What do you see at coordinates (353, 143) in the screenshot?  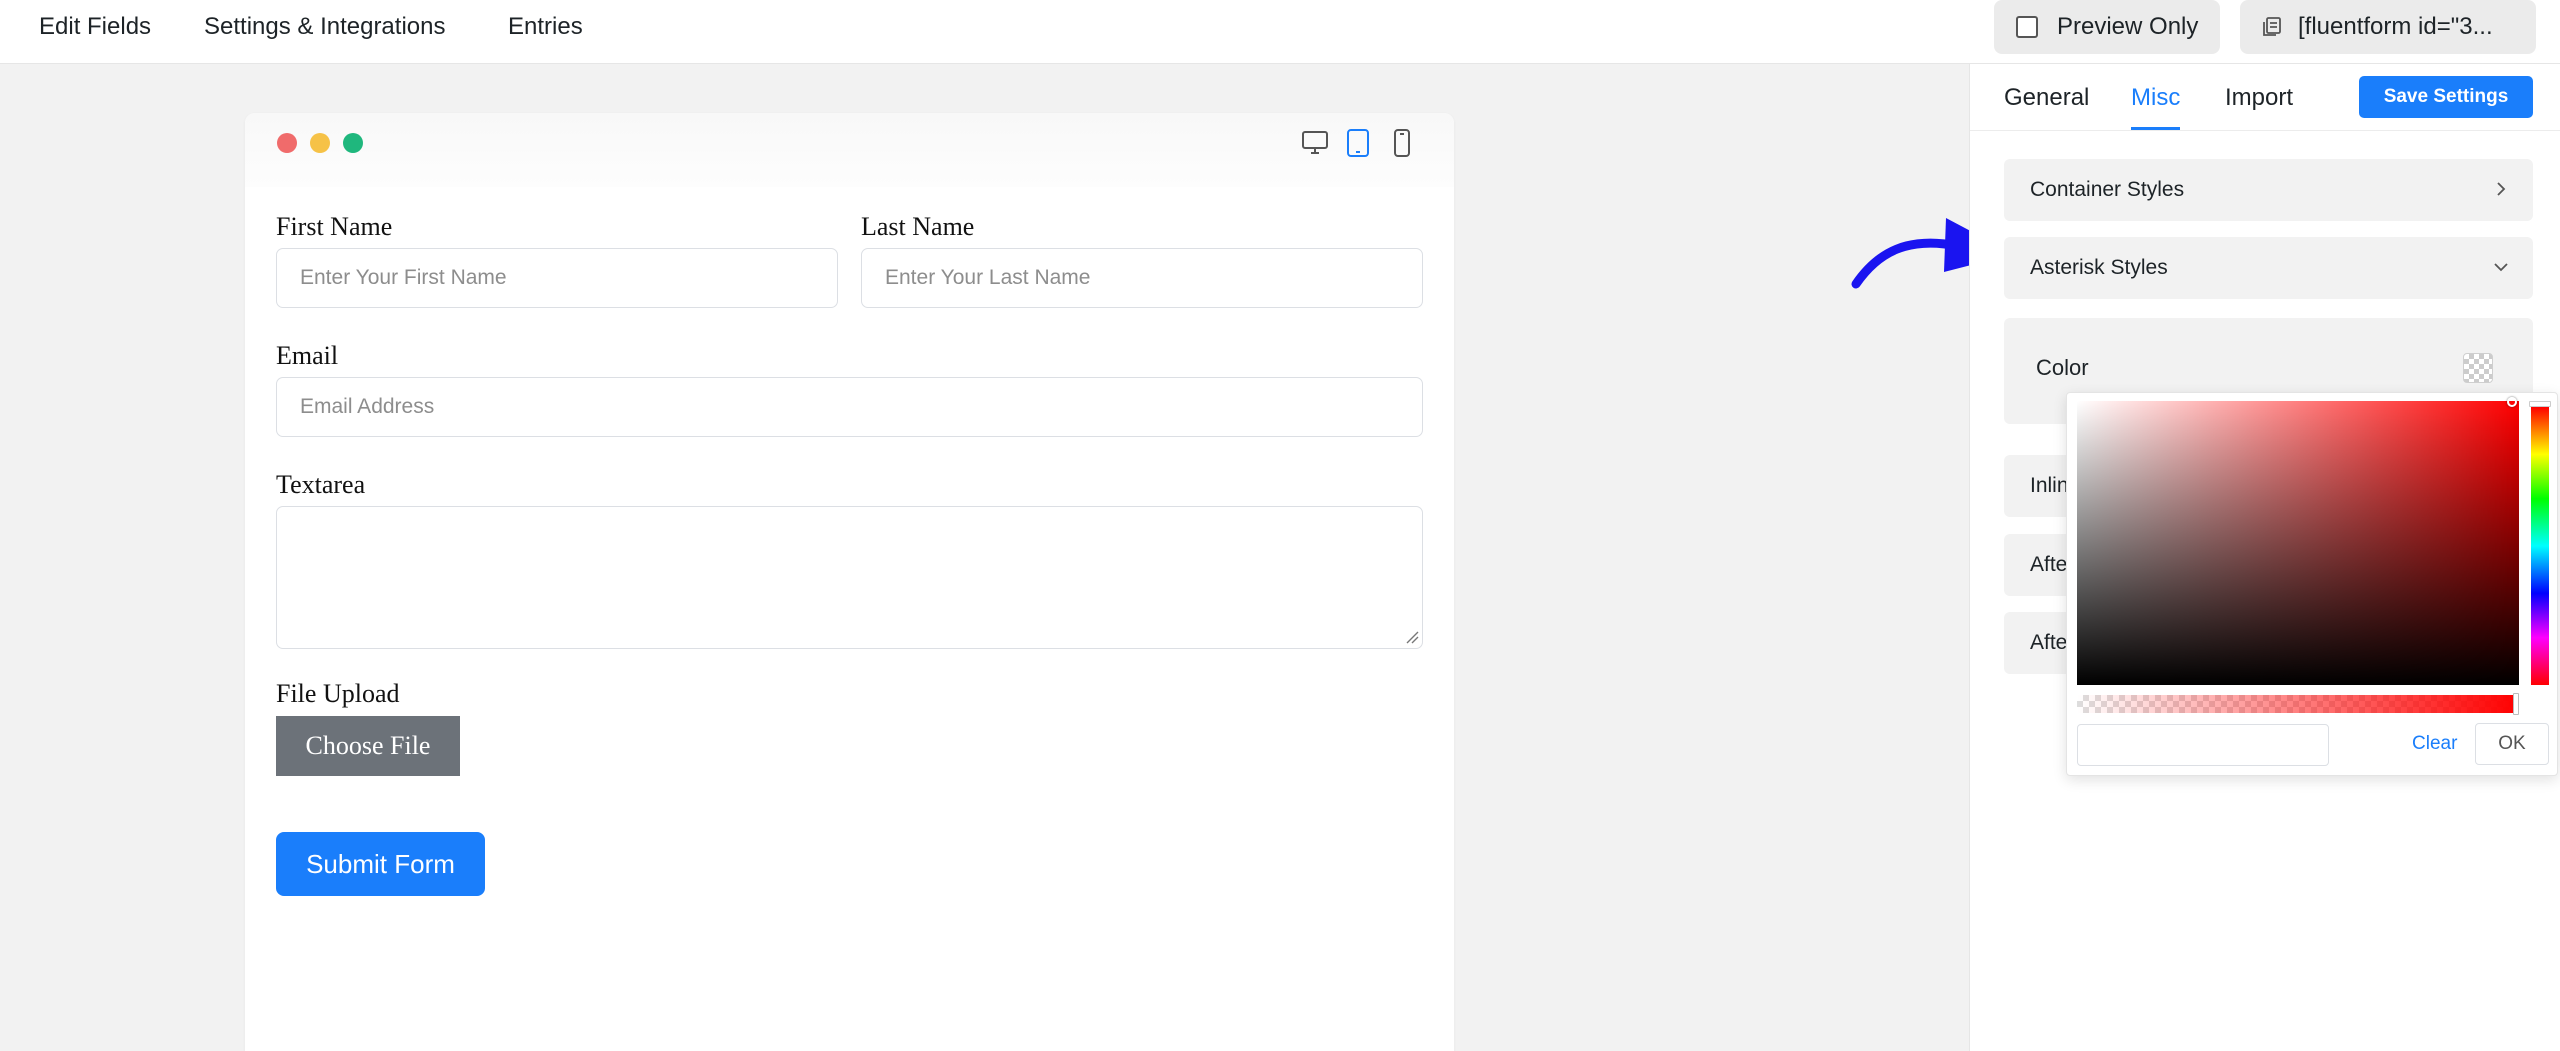 I see `window-maximize-dot` at bounding box center [353, 143].